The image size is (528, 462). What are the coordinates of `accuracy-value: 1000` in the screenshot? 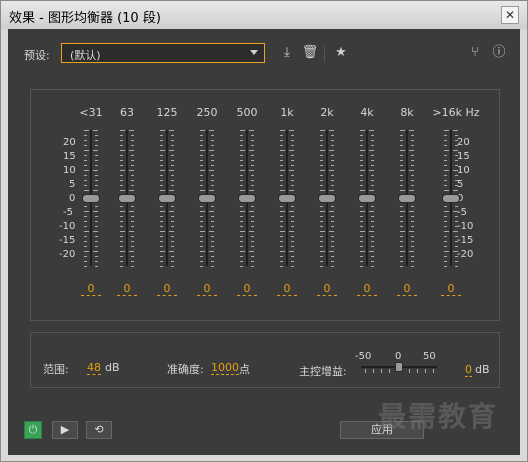 It's located at (225, 368).